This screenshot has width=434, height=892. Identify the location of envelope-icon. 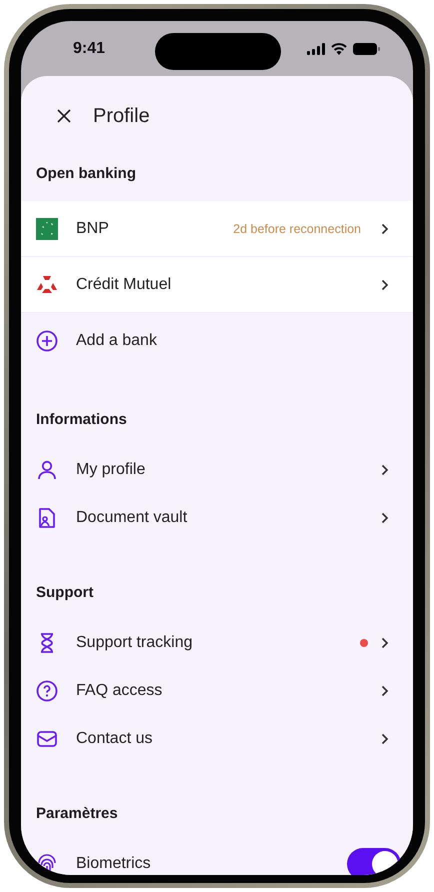
(47, 739).